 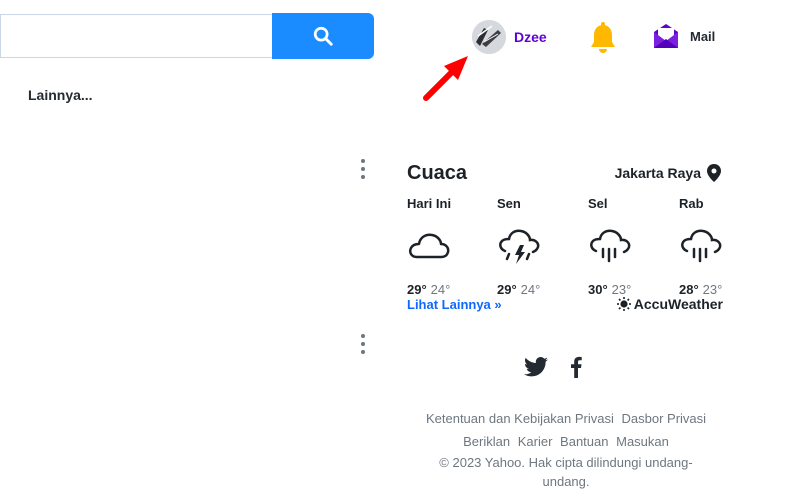 I want to click on forecast-day: Sel 30° 23°, so click(x=618, y=246).